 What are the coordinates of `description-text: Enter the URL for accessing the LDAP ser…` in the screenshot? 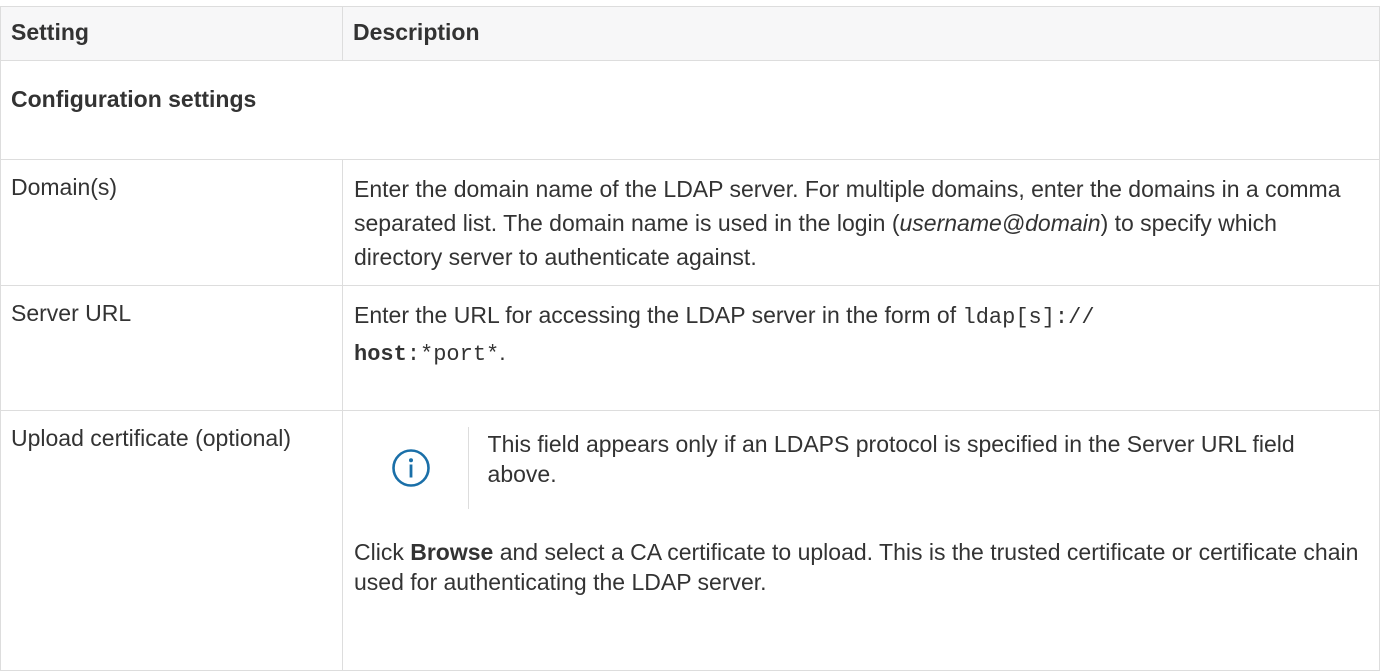 It's located at (658, 315).